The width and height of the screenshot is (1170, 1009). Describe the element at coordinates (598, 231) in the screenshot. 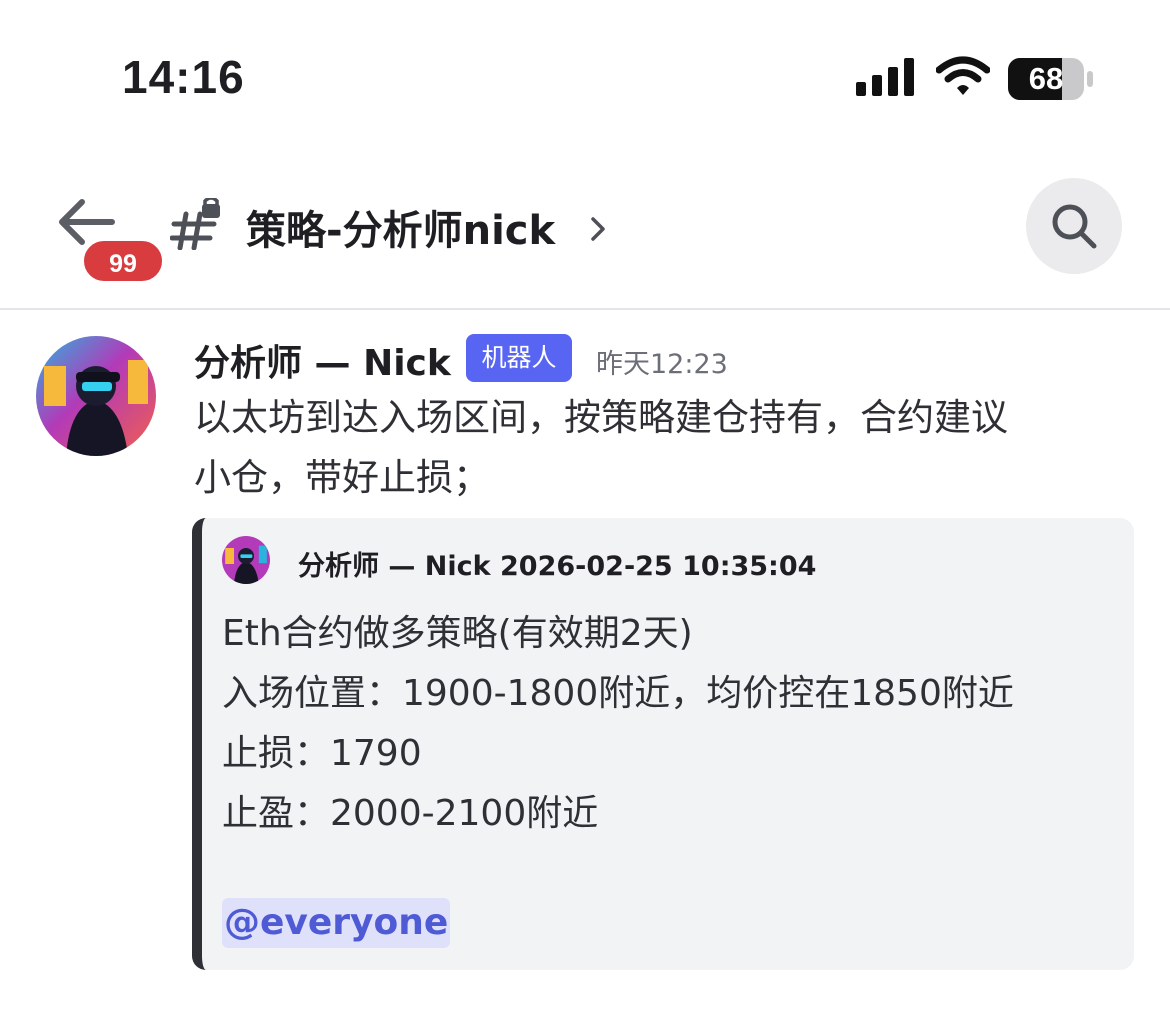

I see `chevron-right-icon` at that location.